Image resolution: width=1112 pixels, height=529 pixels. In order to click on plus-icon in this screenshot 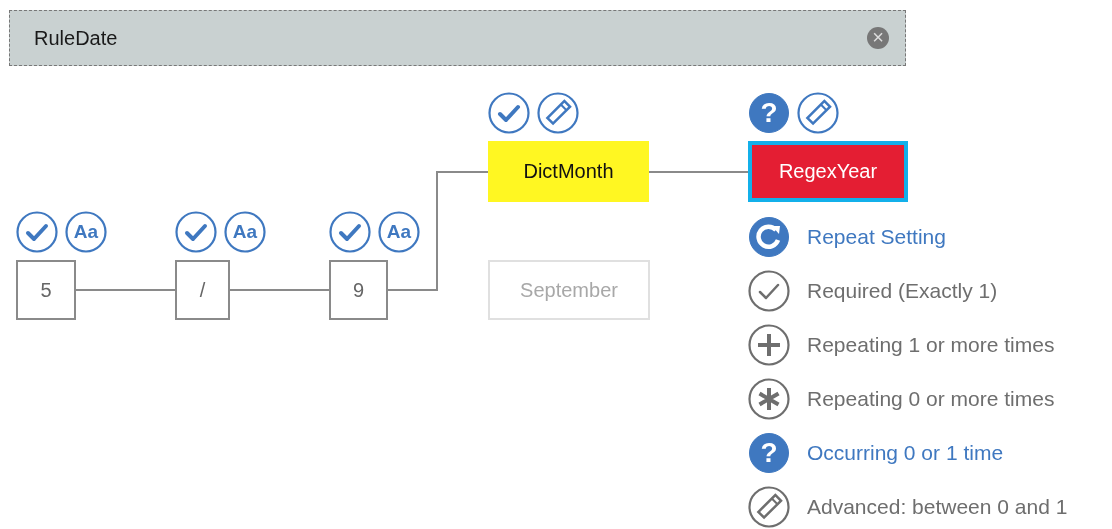, I will do `click(769, 345)`.